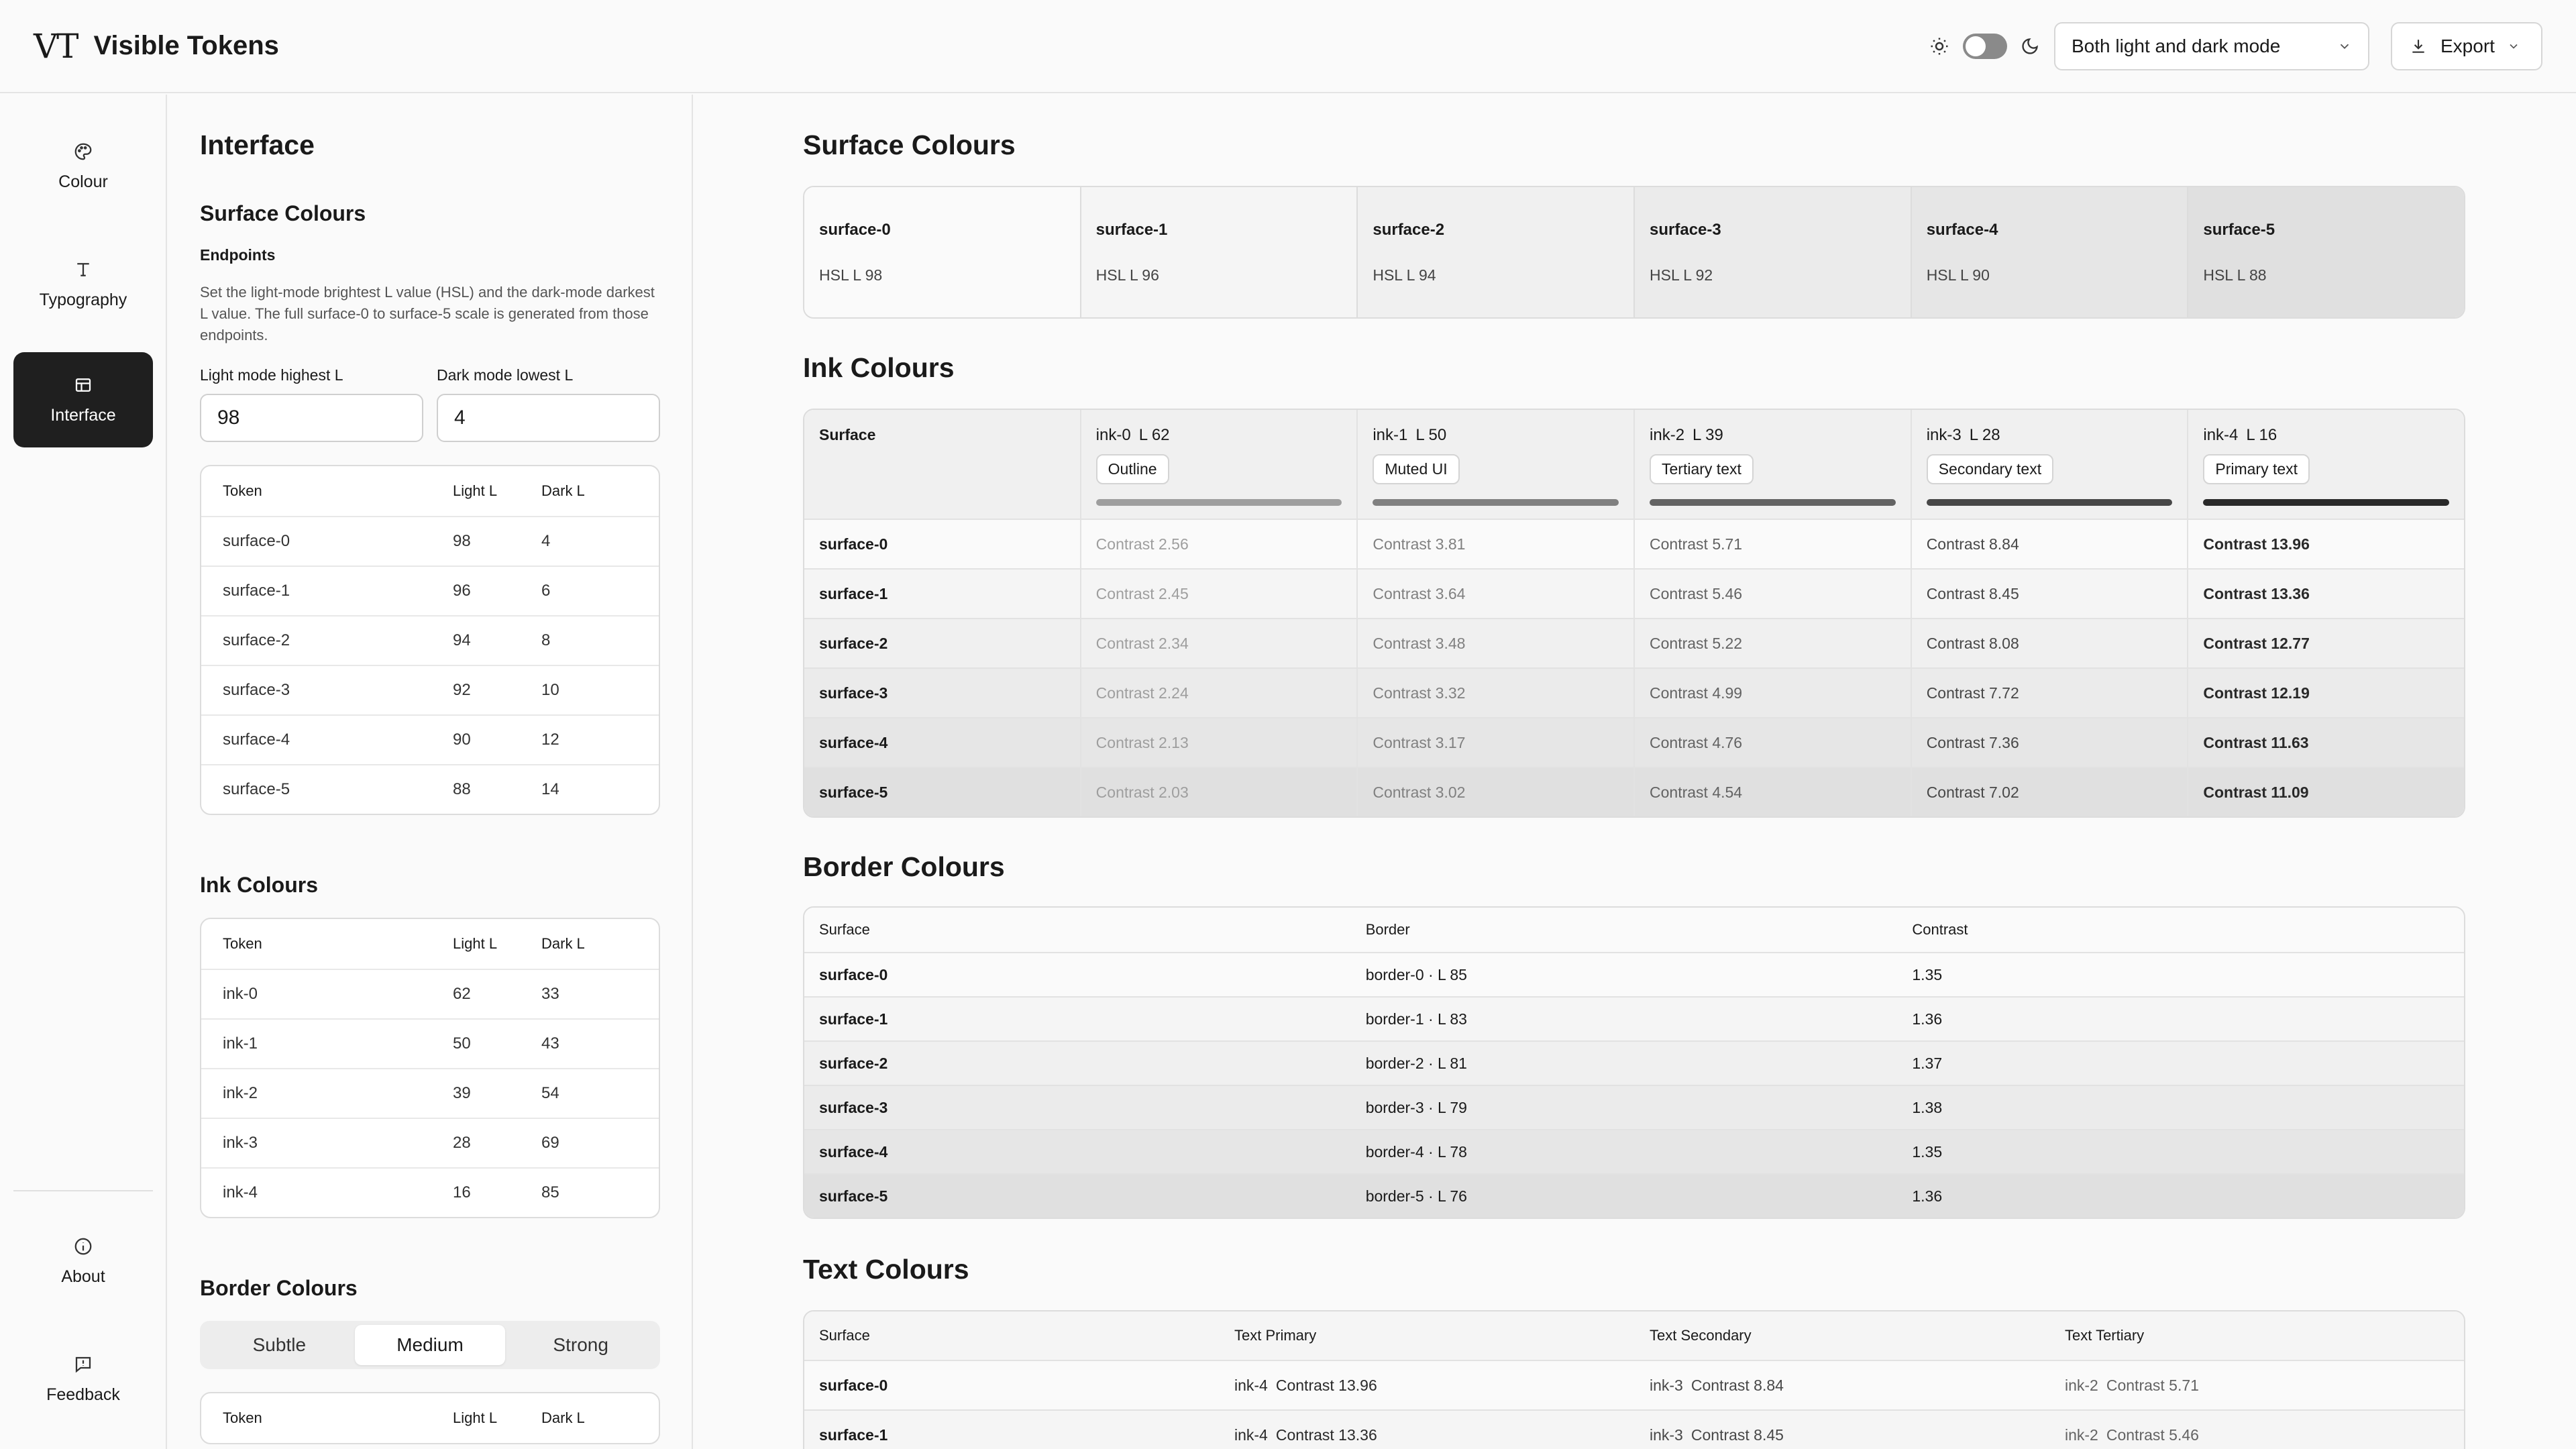 The image size is (2576, 1449). Describe the element at coordinates (580, 1345) in the screenshot. I see `segment-strong: Strong` at that location.